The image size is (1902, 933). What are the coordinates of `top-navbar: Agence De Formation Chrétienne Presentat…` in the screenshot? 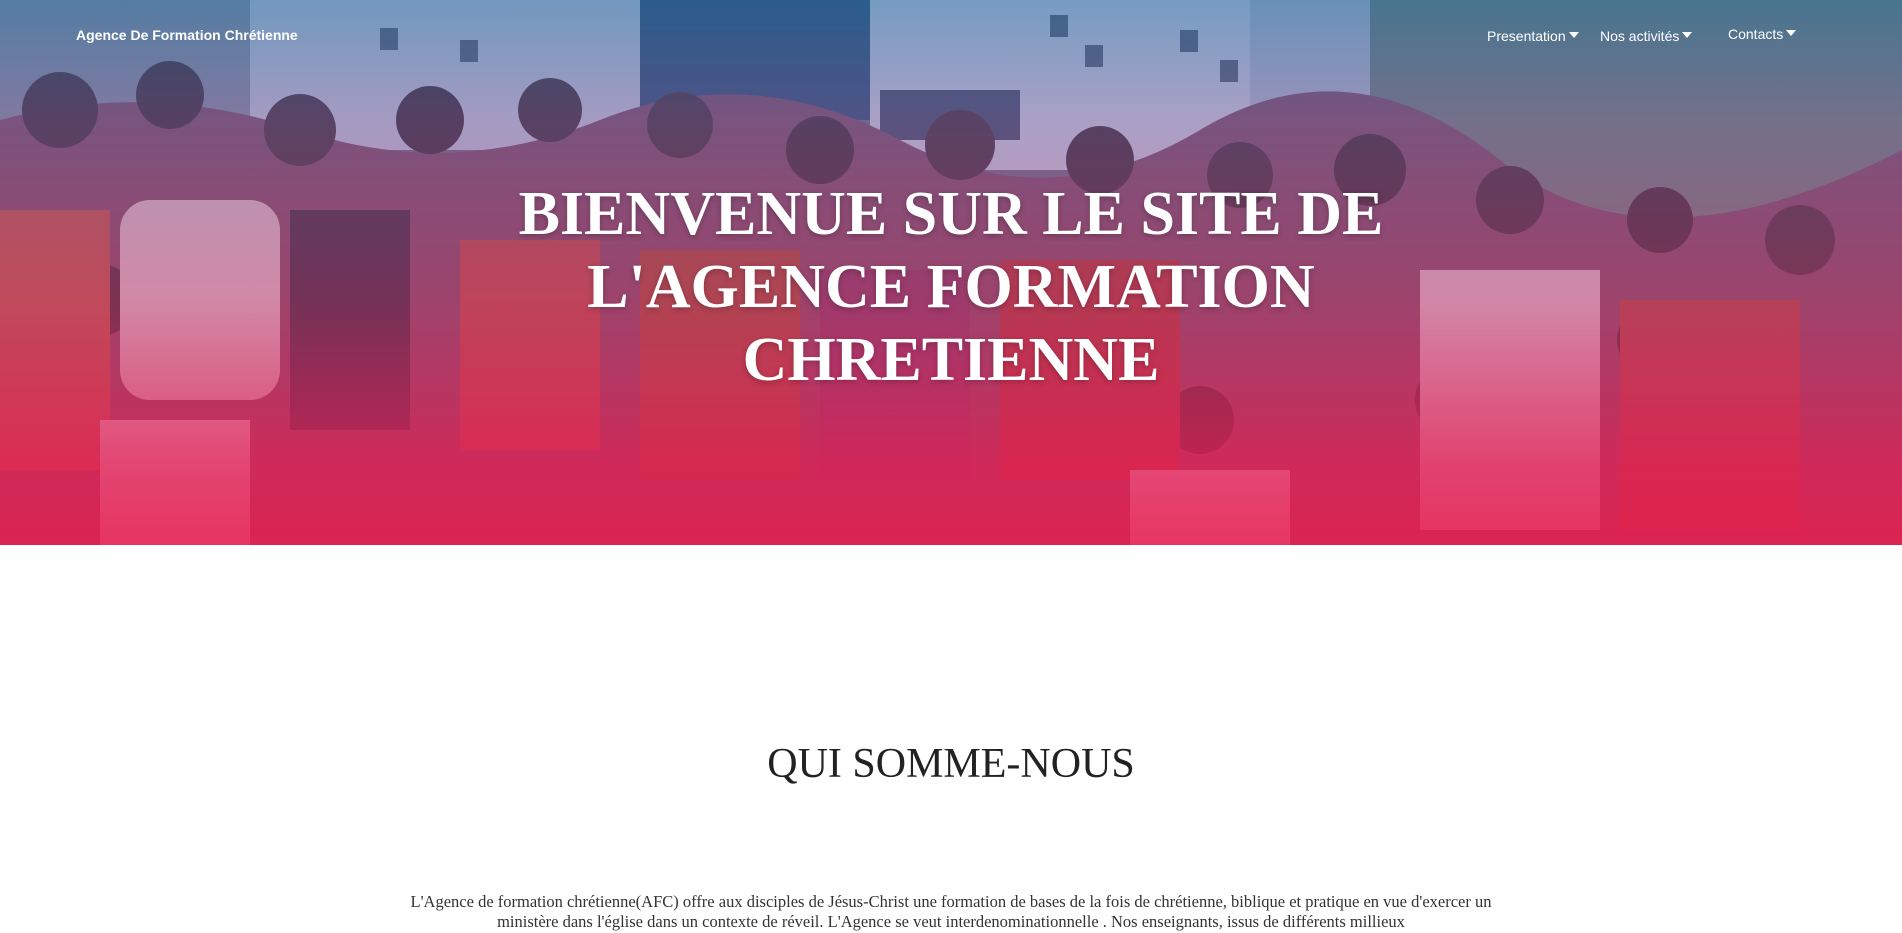 It's located at (951, 36).